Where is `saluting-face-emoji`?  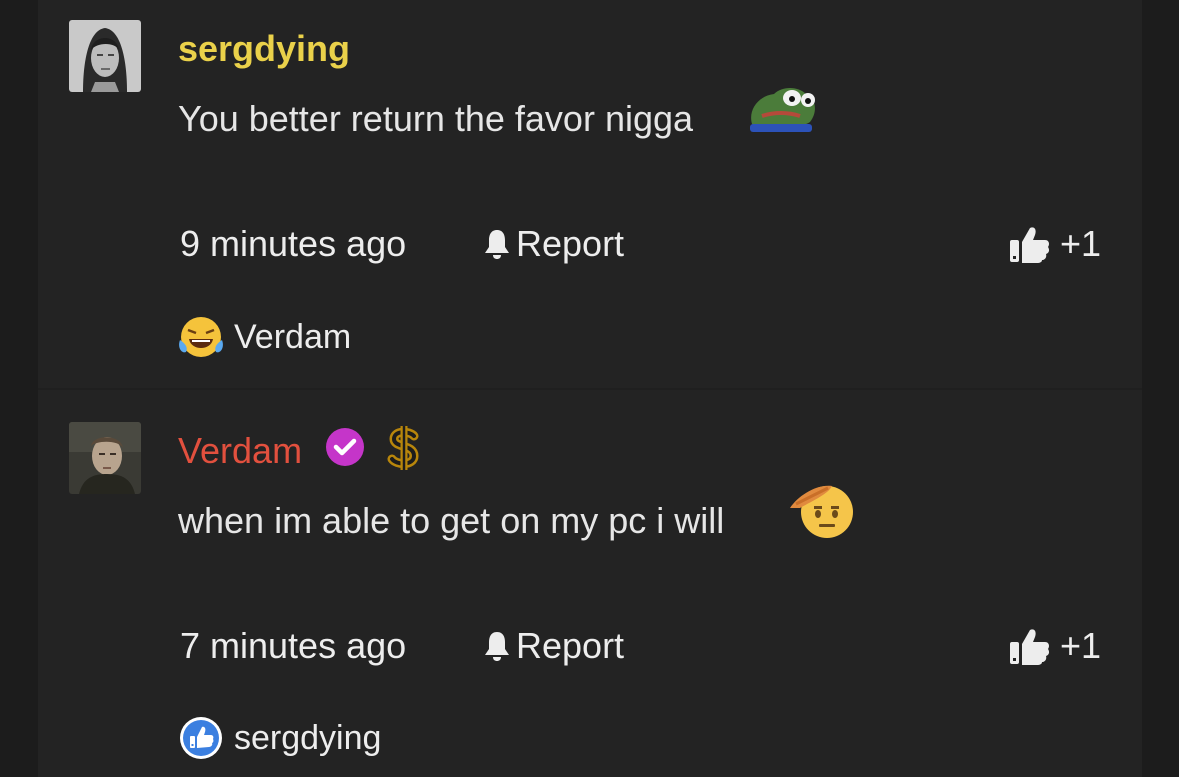
saluting-face-emoji is located at coordinates (821, 511).